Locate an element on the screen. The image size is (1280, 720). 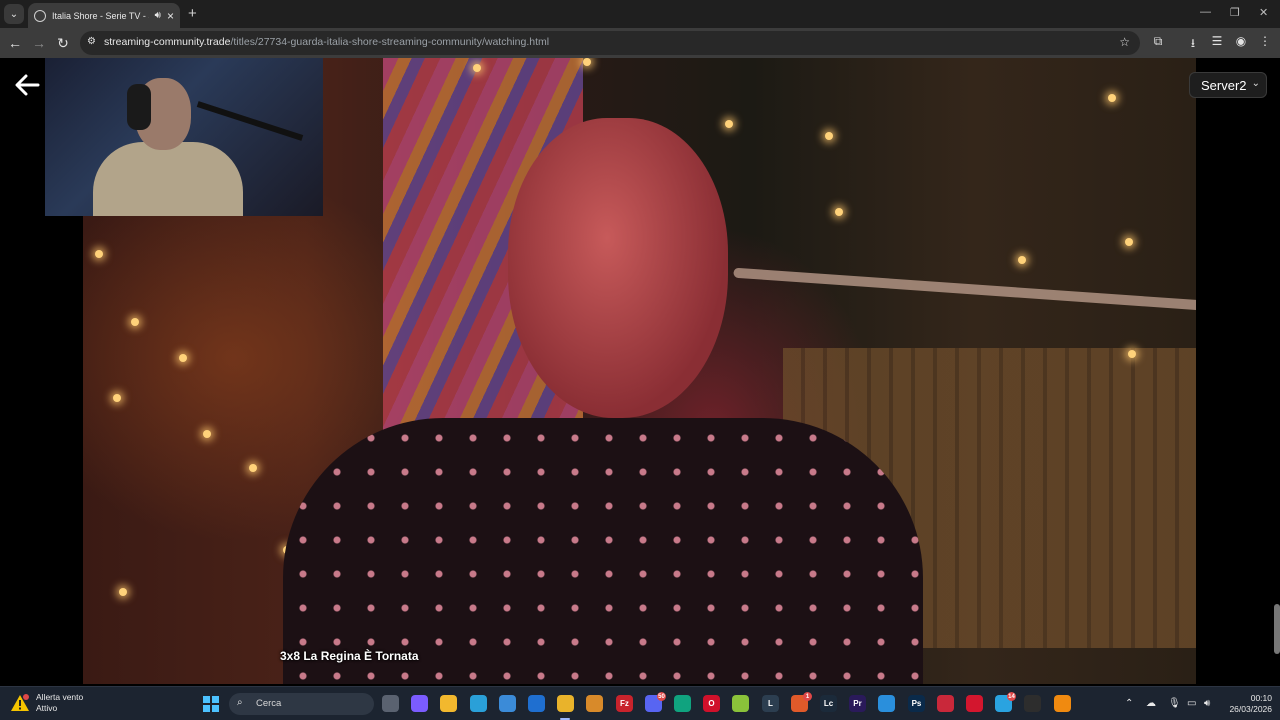
weather-widget: Allerta vento Attivo is located at coordinates (46, 703).